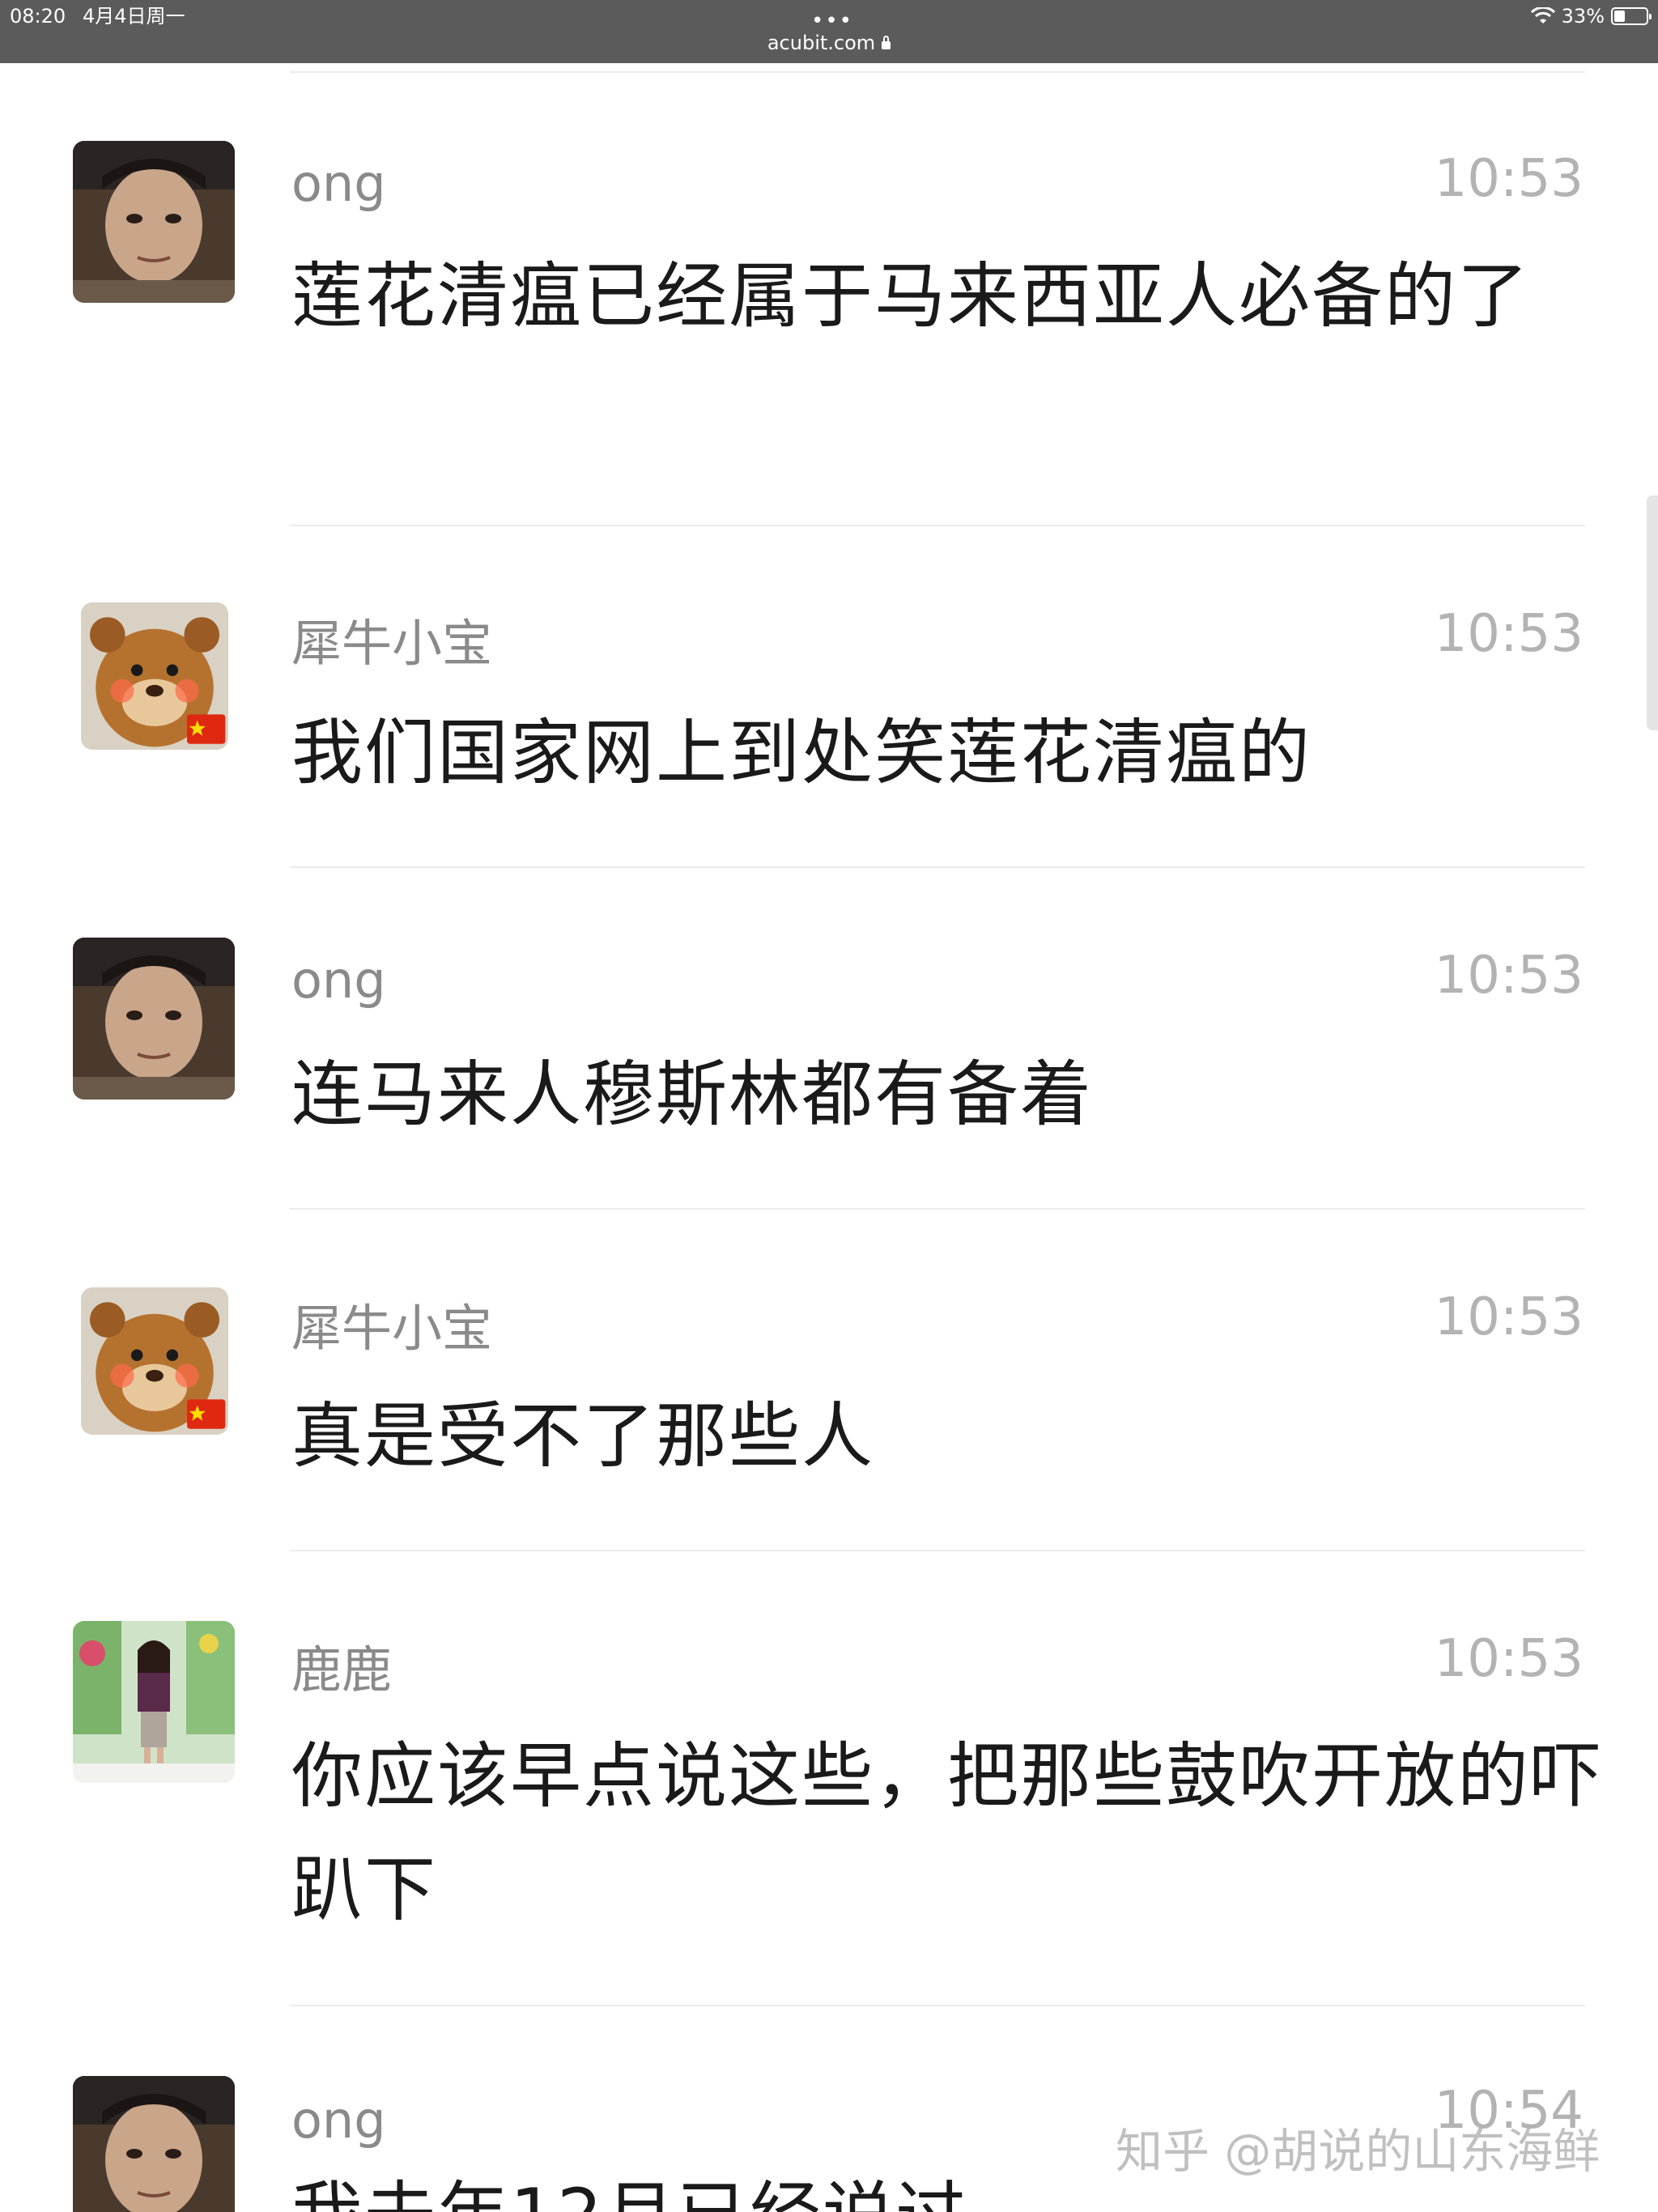  Describe the element at coordinates (1619, 16) in the screenshot. I see `battery-fill` at that location.